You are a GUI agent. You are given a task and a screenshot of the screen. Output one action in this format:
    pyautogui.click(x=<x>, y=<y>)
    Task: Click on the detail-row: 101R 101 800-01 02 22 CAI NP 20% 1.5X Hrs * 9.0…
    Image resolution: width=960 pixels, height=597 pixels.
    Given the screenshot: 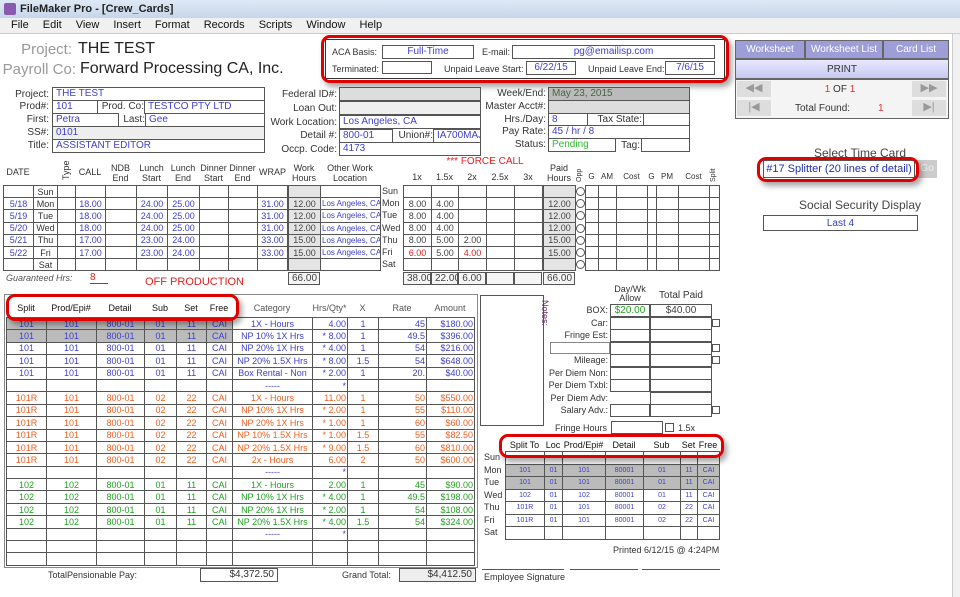 What is the action you would take?
    pyautogui.click(x=240, y=447)
    